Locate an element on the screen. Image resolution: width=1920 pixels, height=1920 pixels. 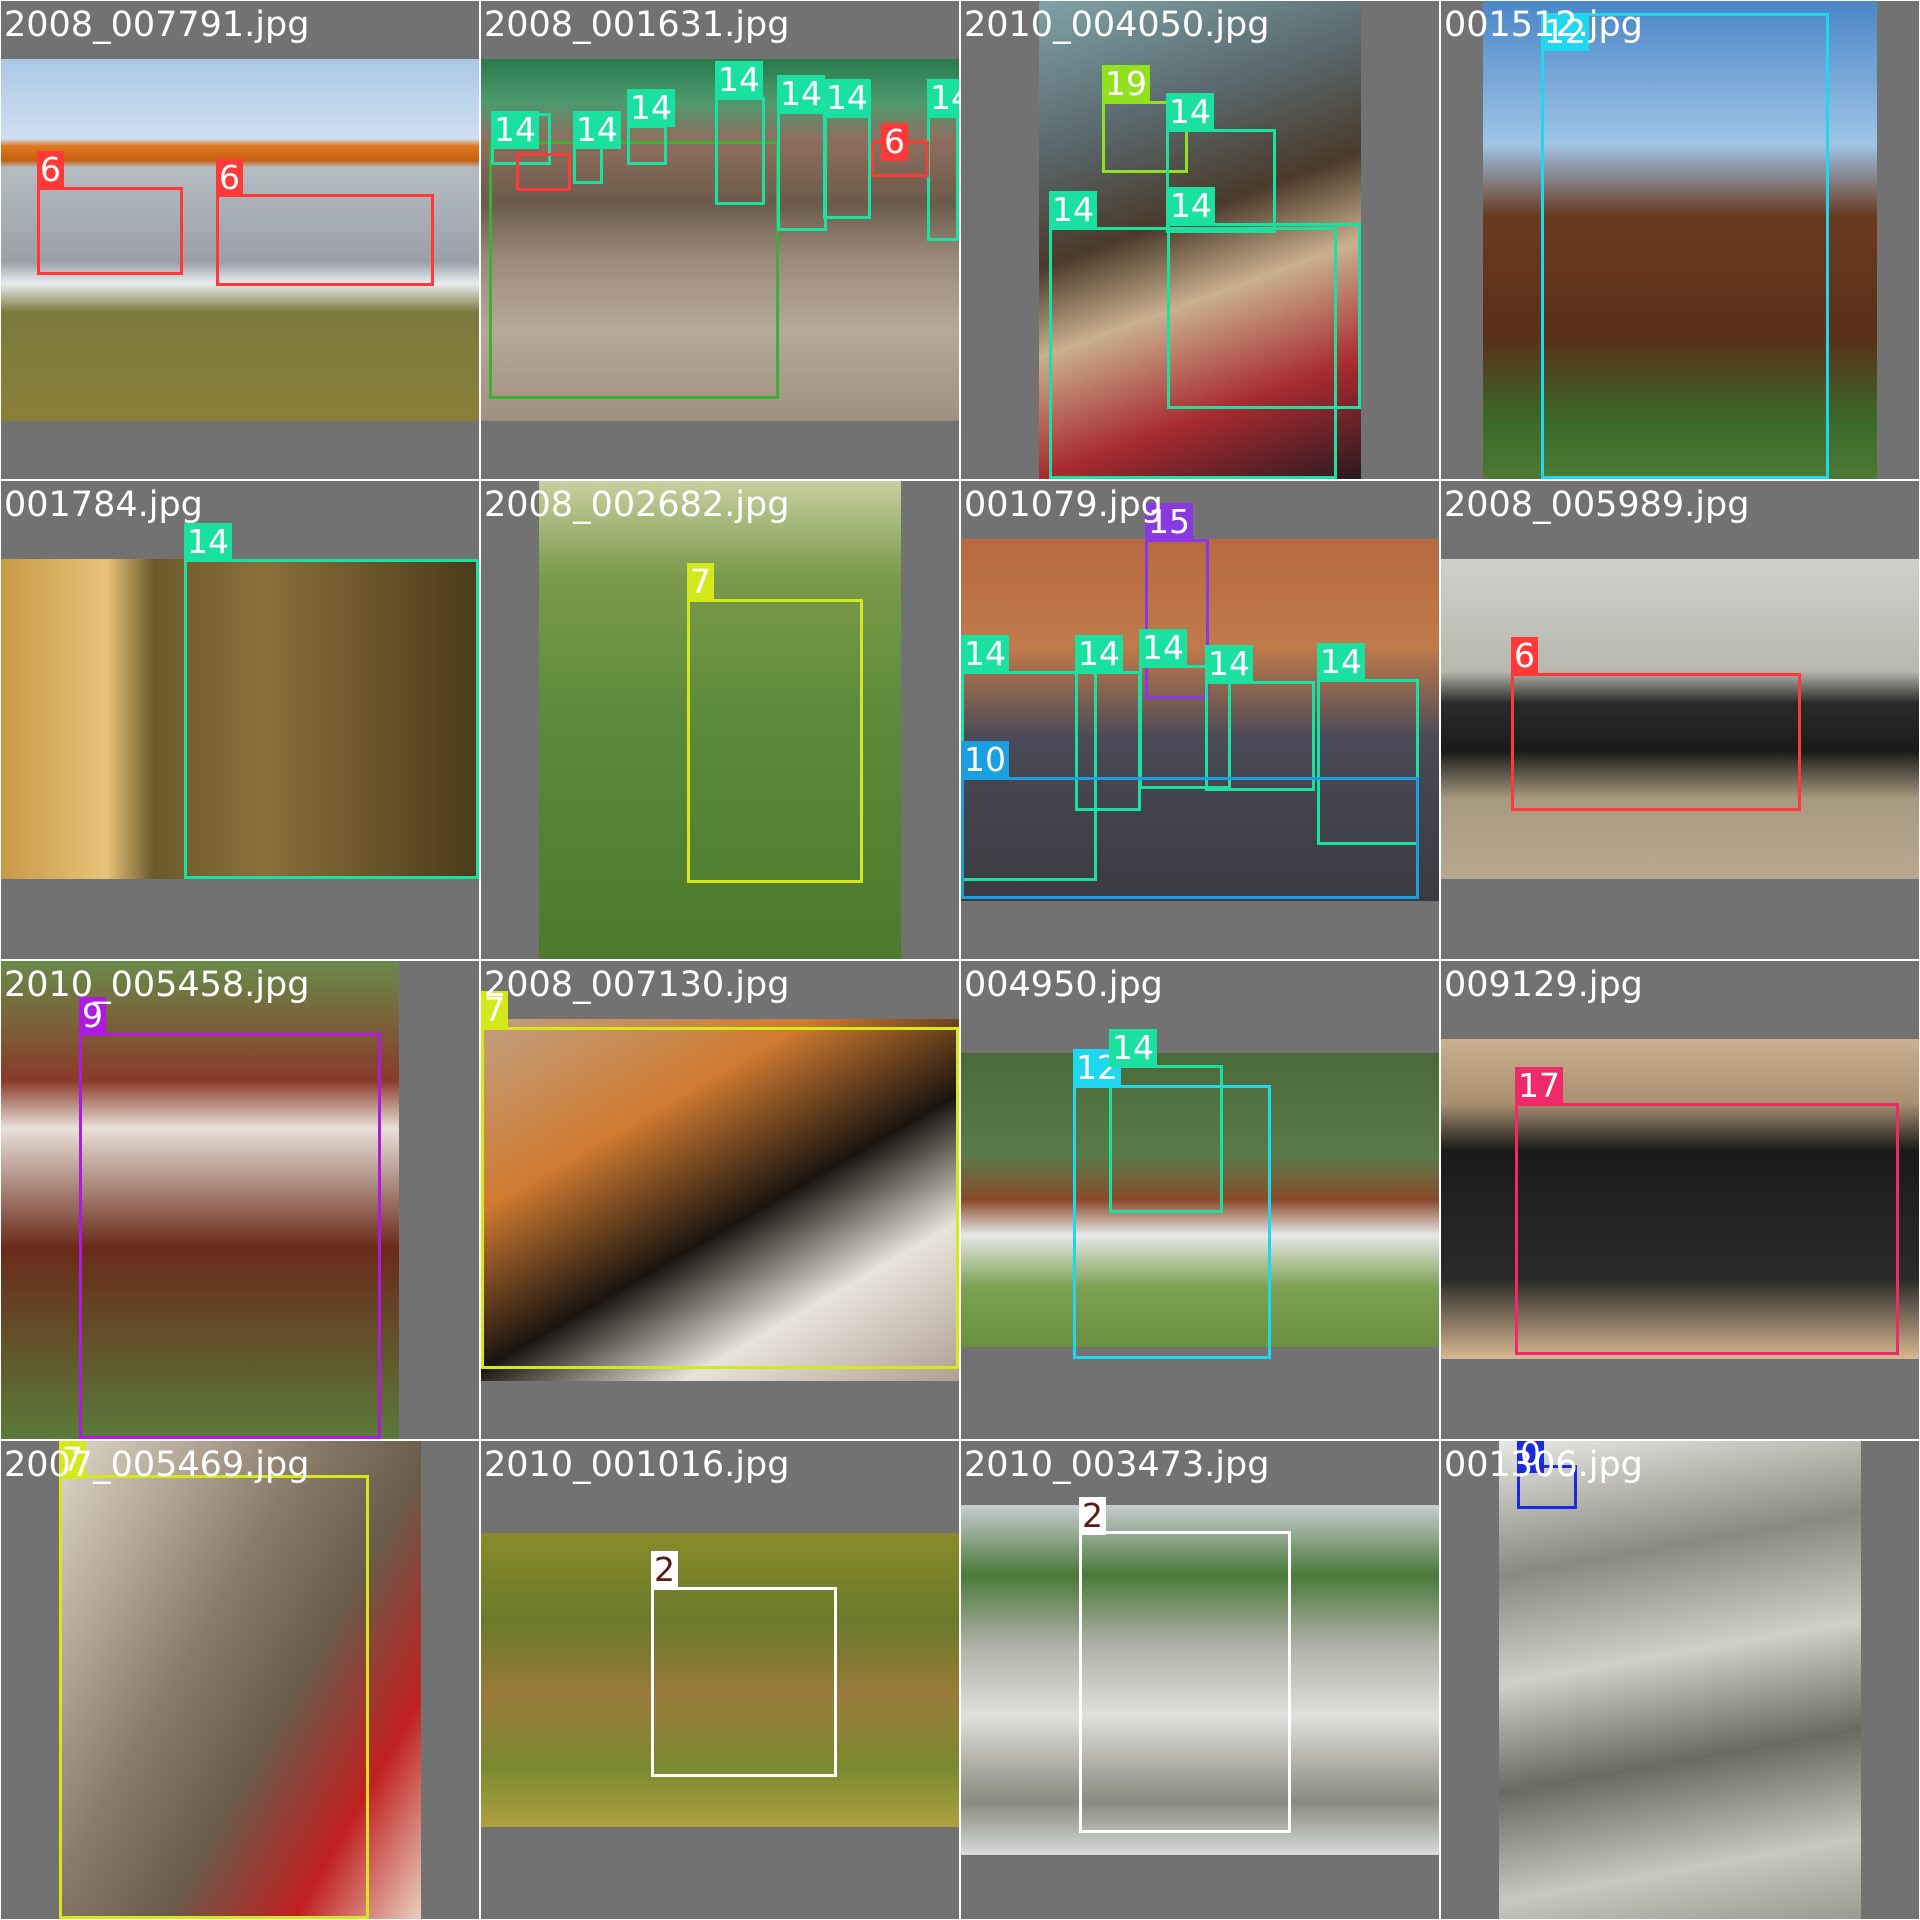
mosaic-tile: 2010_005458.jpg 9 is located at coordinates (240, 1200).